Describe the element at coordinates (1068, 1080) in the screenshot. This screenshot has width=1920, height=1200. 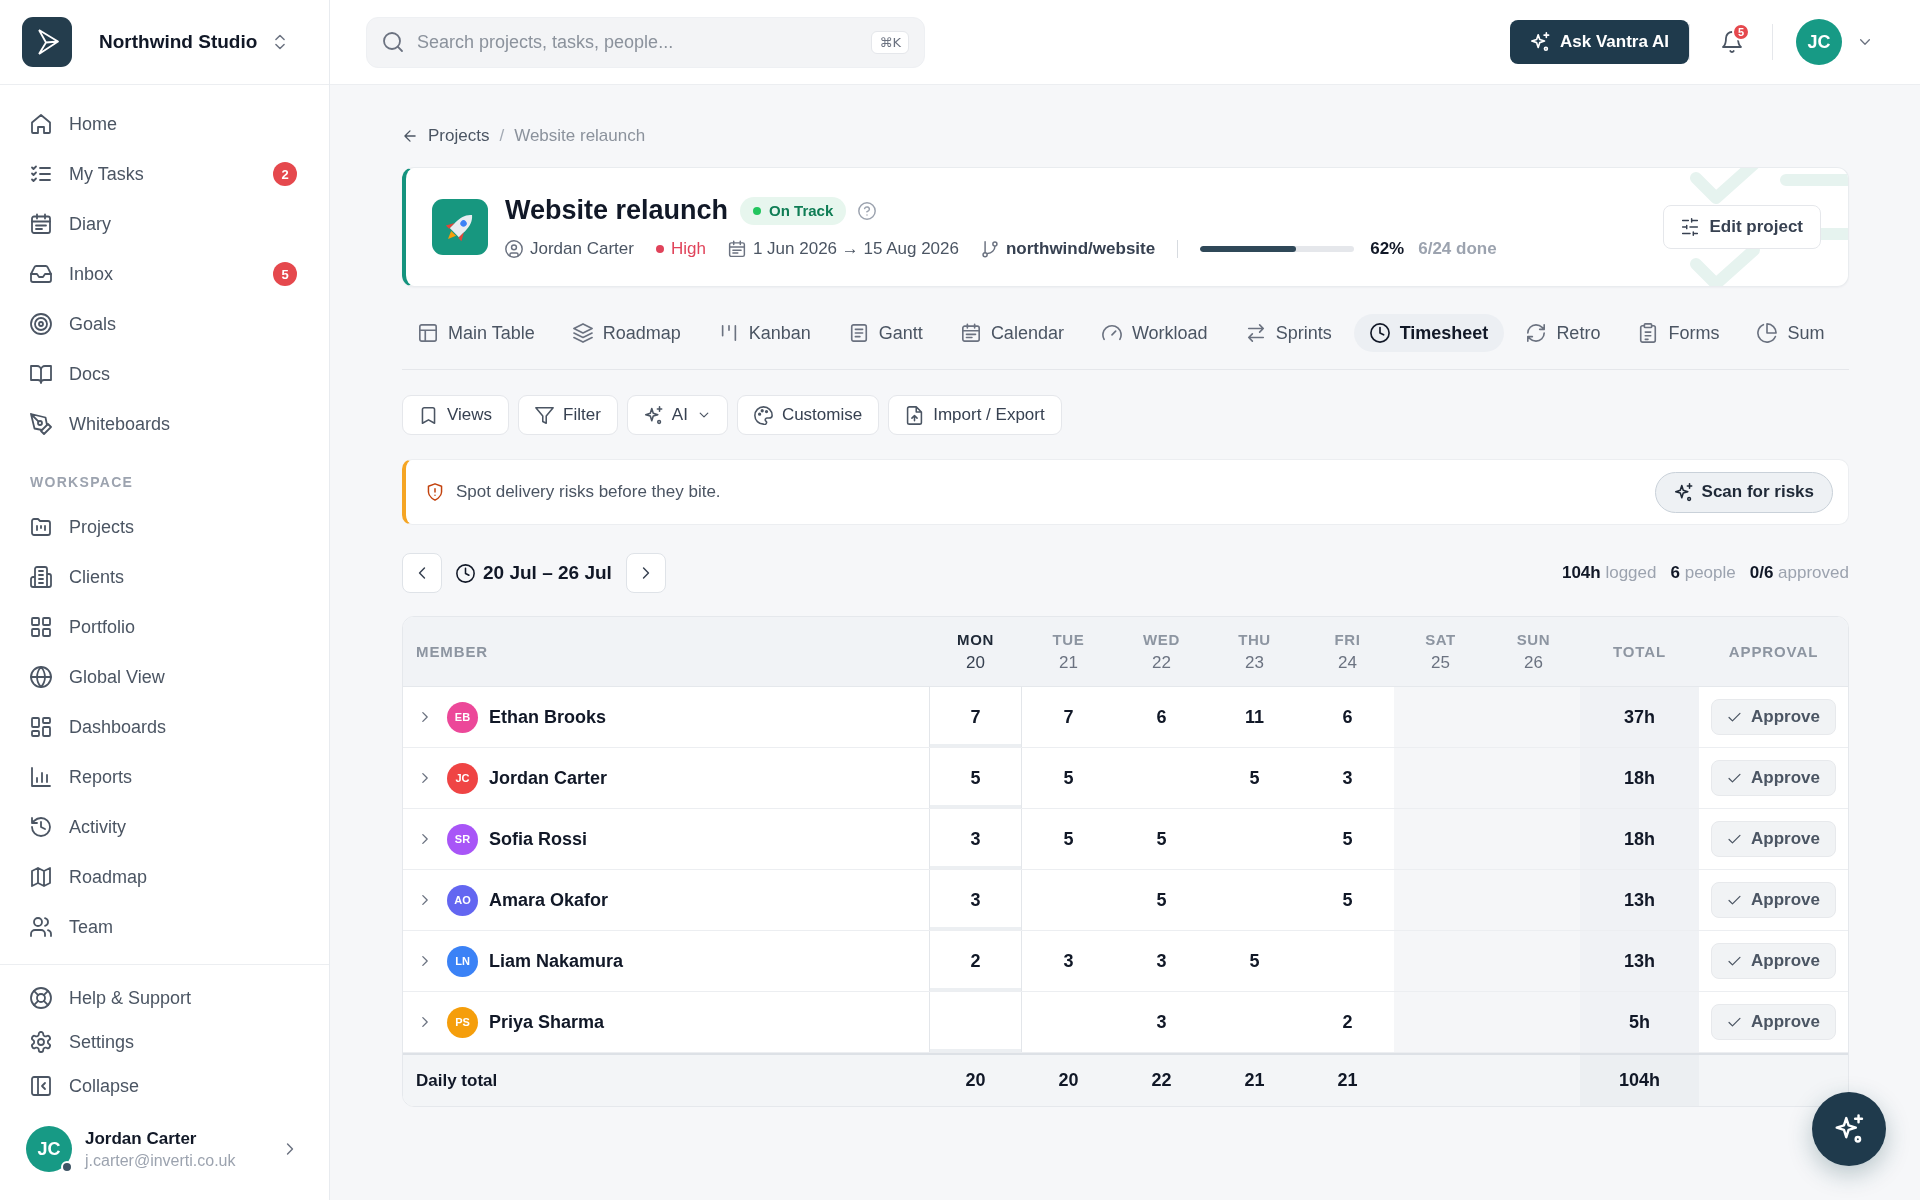
I see `daily-total: 20` at that location.